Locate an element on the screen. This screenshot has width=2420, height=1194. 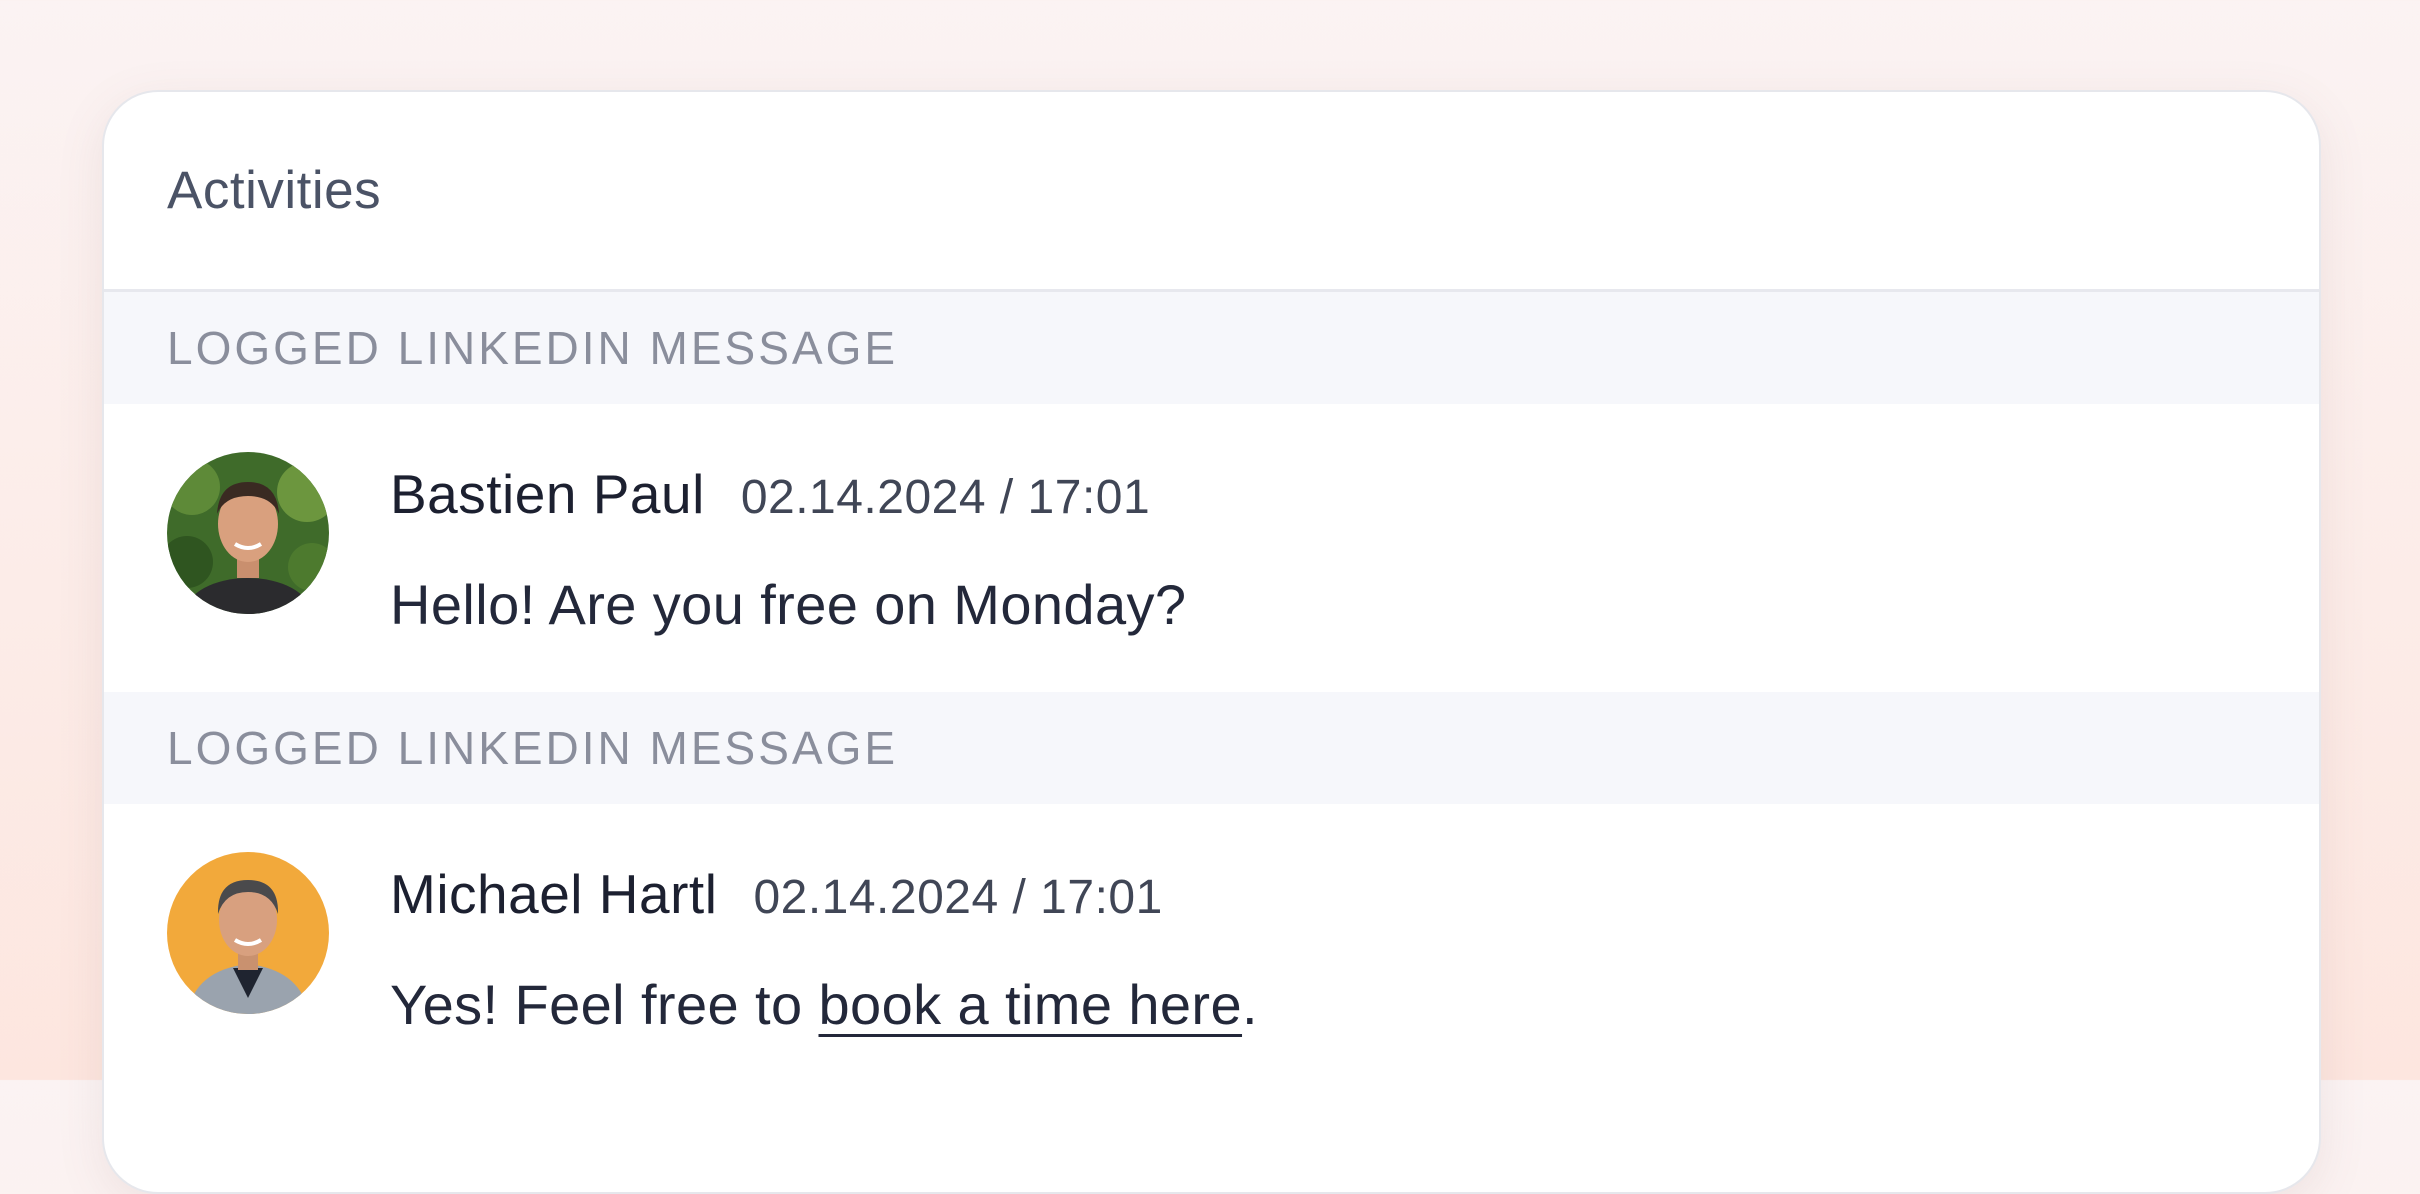
author-name: Michael Hartl is located at coordinates (553, 894).